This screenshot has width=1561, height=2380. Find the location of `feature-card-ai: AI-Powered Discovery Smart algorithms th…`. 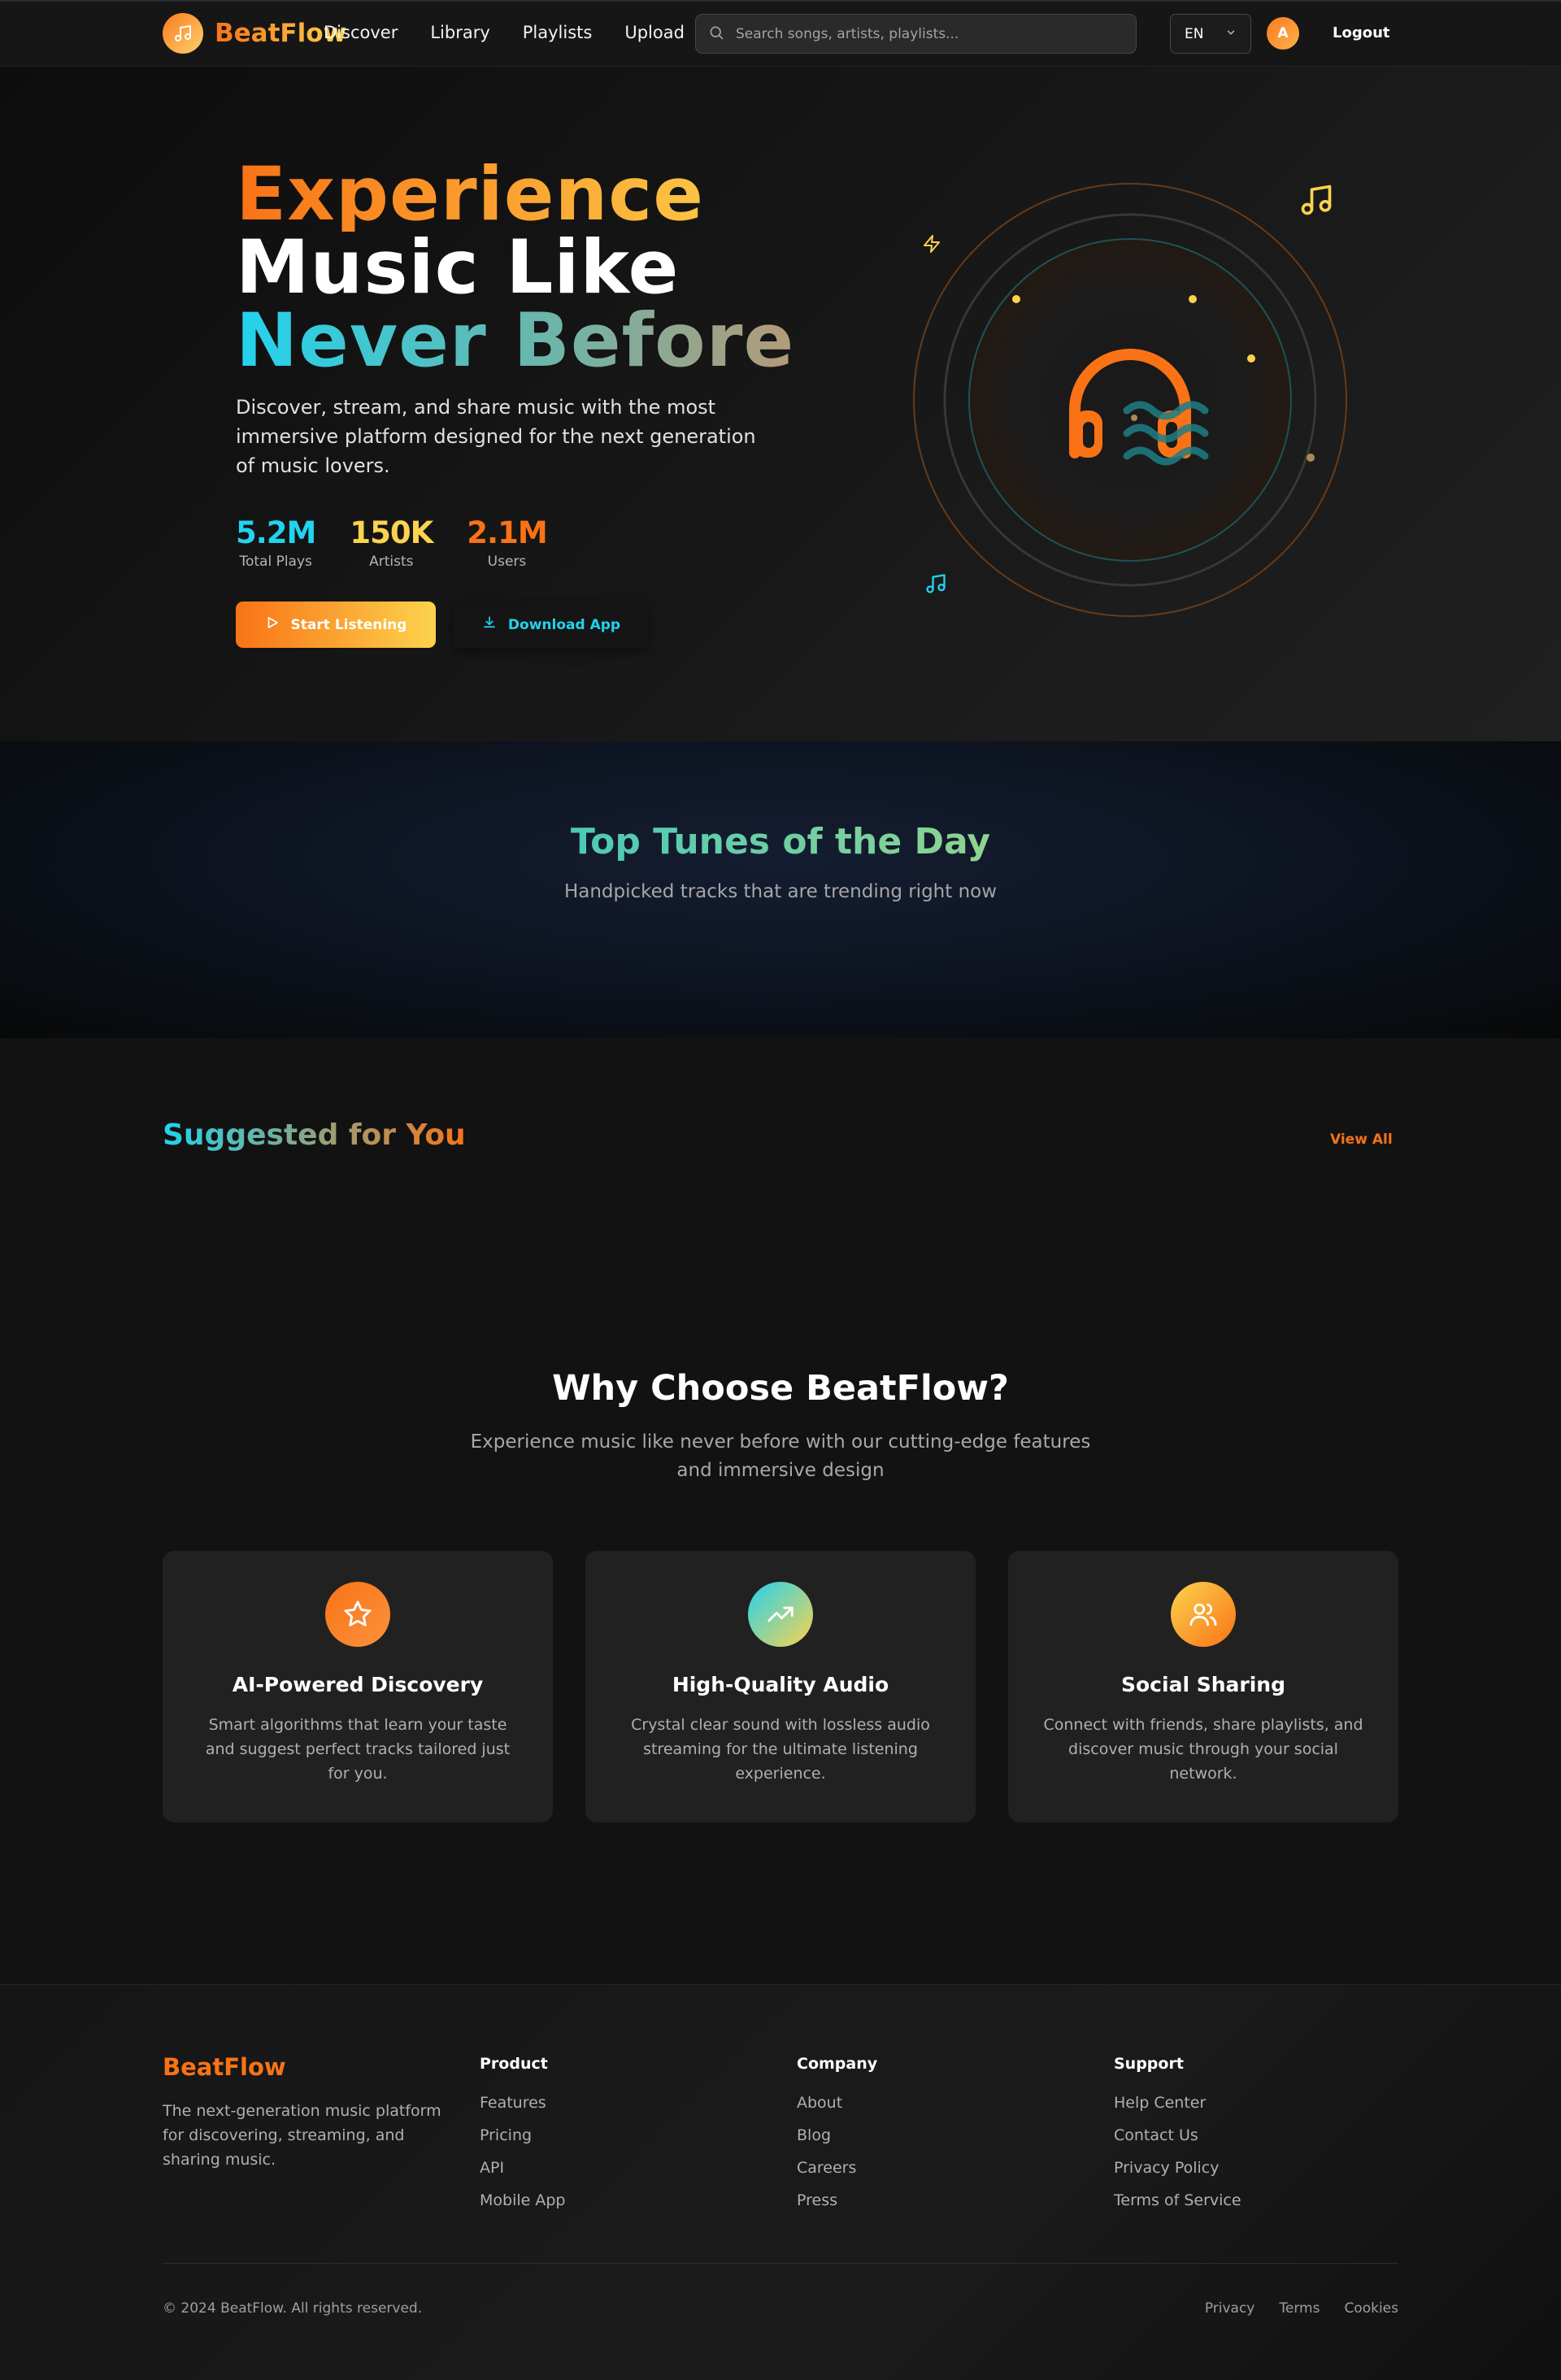

feature-card-ai: AI-Powered Discovery Smart algorithms th… is located at coordinates (358, 1686).